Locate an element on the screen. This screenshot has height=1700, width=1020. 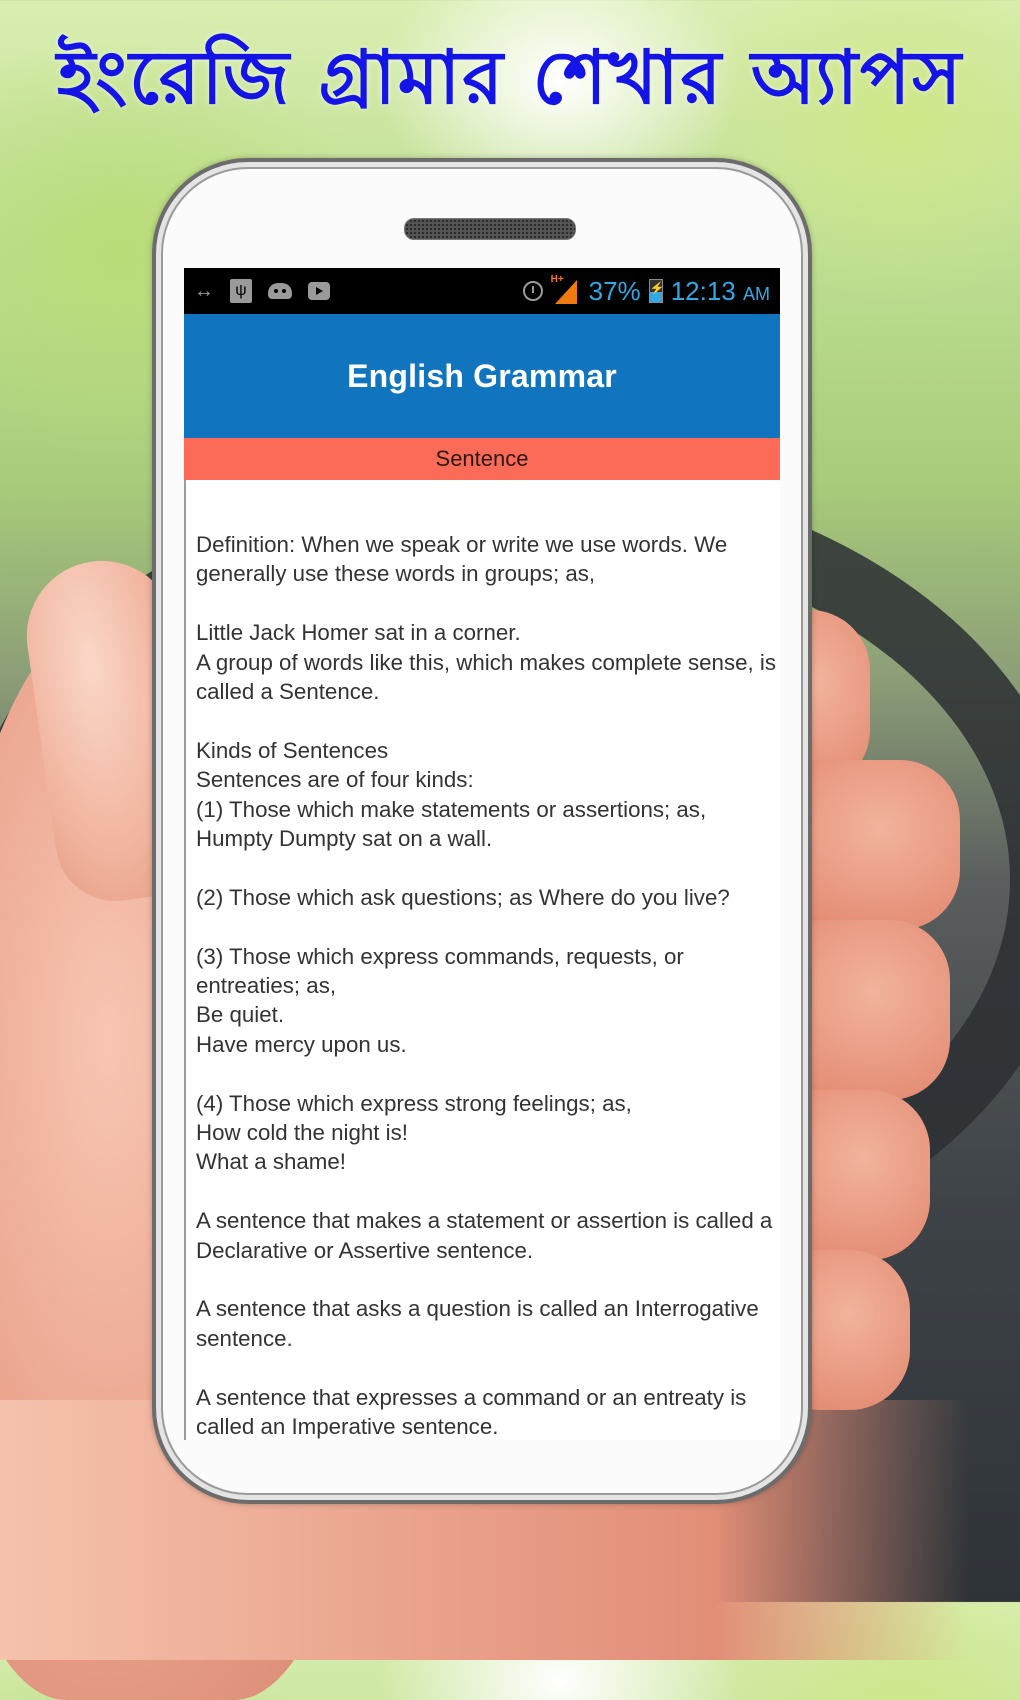
app-title-bar: English Grammar is located at coordinates (482, 376).